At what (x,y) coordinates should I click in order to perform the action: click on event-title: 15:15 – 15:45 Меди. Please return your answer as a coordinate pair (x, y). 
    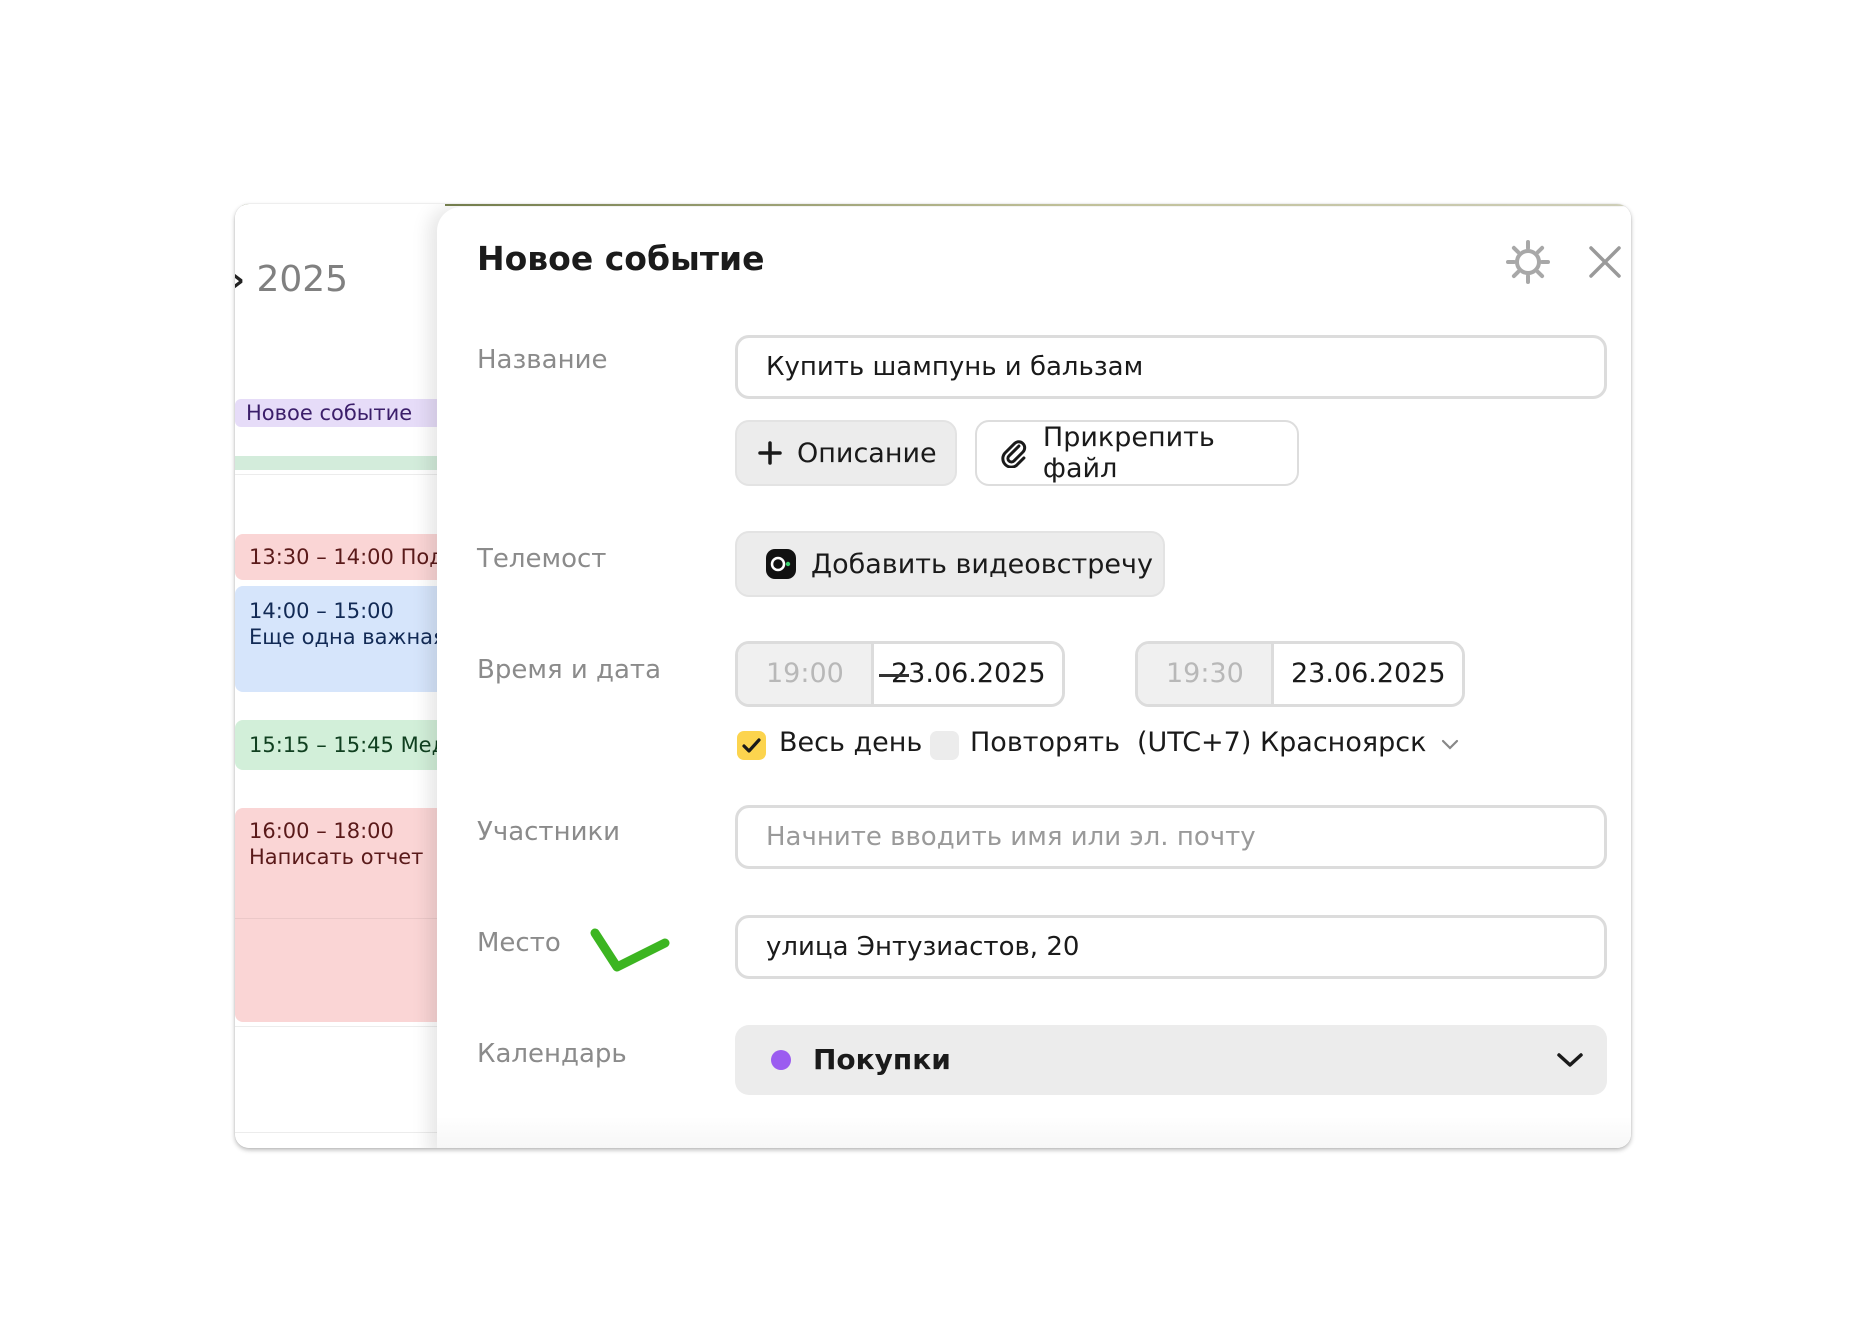
    Looking at the image, I should click on (347, 745).